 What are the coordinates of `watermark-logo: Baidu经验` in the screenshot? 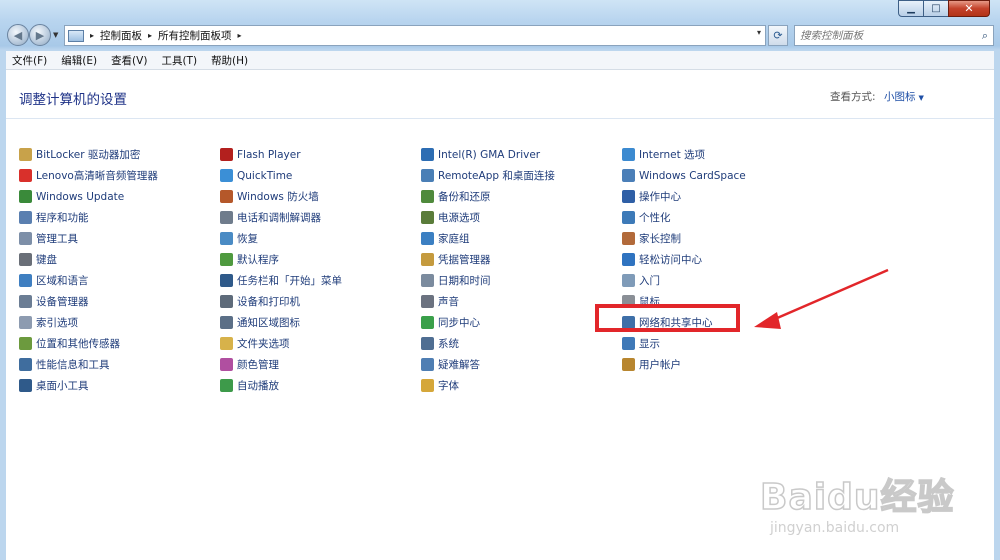 It's located at (857, 497).